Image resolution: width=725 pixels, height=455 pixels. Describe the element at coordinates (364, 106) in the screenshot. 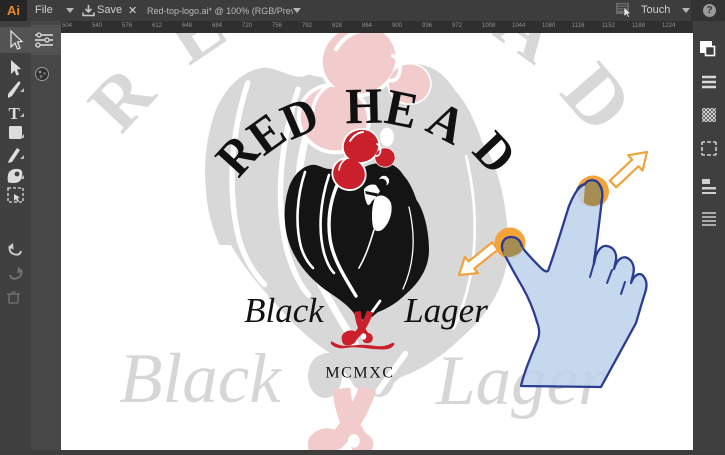

I see `svg-text: H` at that location.